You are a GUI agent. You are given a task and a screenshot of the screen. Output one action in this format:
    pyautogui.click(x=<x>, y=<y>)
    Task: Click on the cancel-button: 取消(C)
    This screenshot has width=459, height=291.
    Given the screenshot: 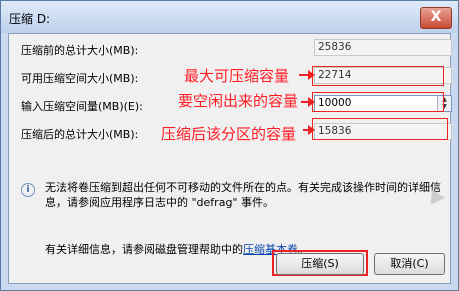 What is the action you would take?
    pyautogui.click(x=409, y=264)
    